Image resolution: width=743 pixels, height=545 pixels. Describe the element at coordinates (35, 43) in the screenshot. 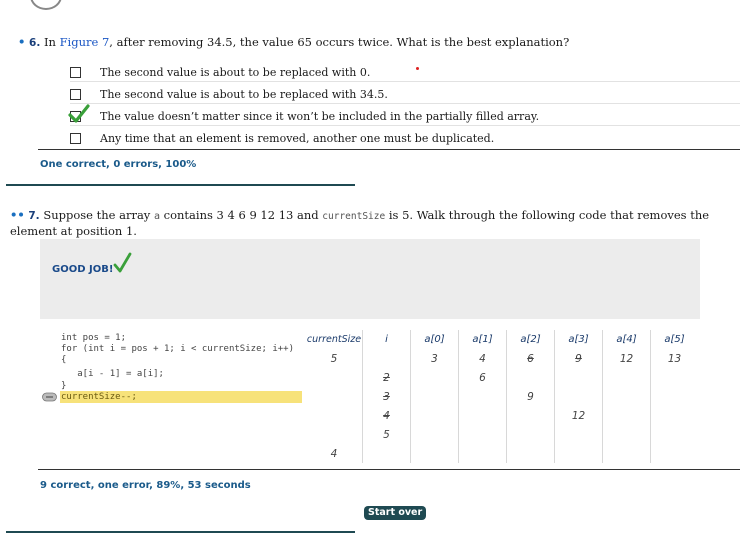

I see `question-number: 6.` at that location.